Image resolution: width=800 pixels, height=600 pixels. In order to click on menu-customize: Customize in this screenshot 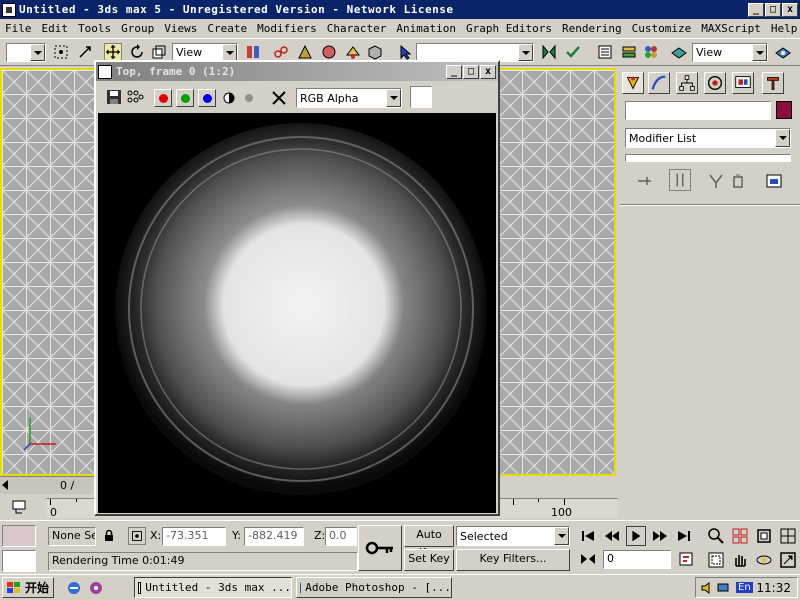, I will do `click(662, 28)`.